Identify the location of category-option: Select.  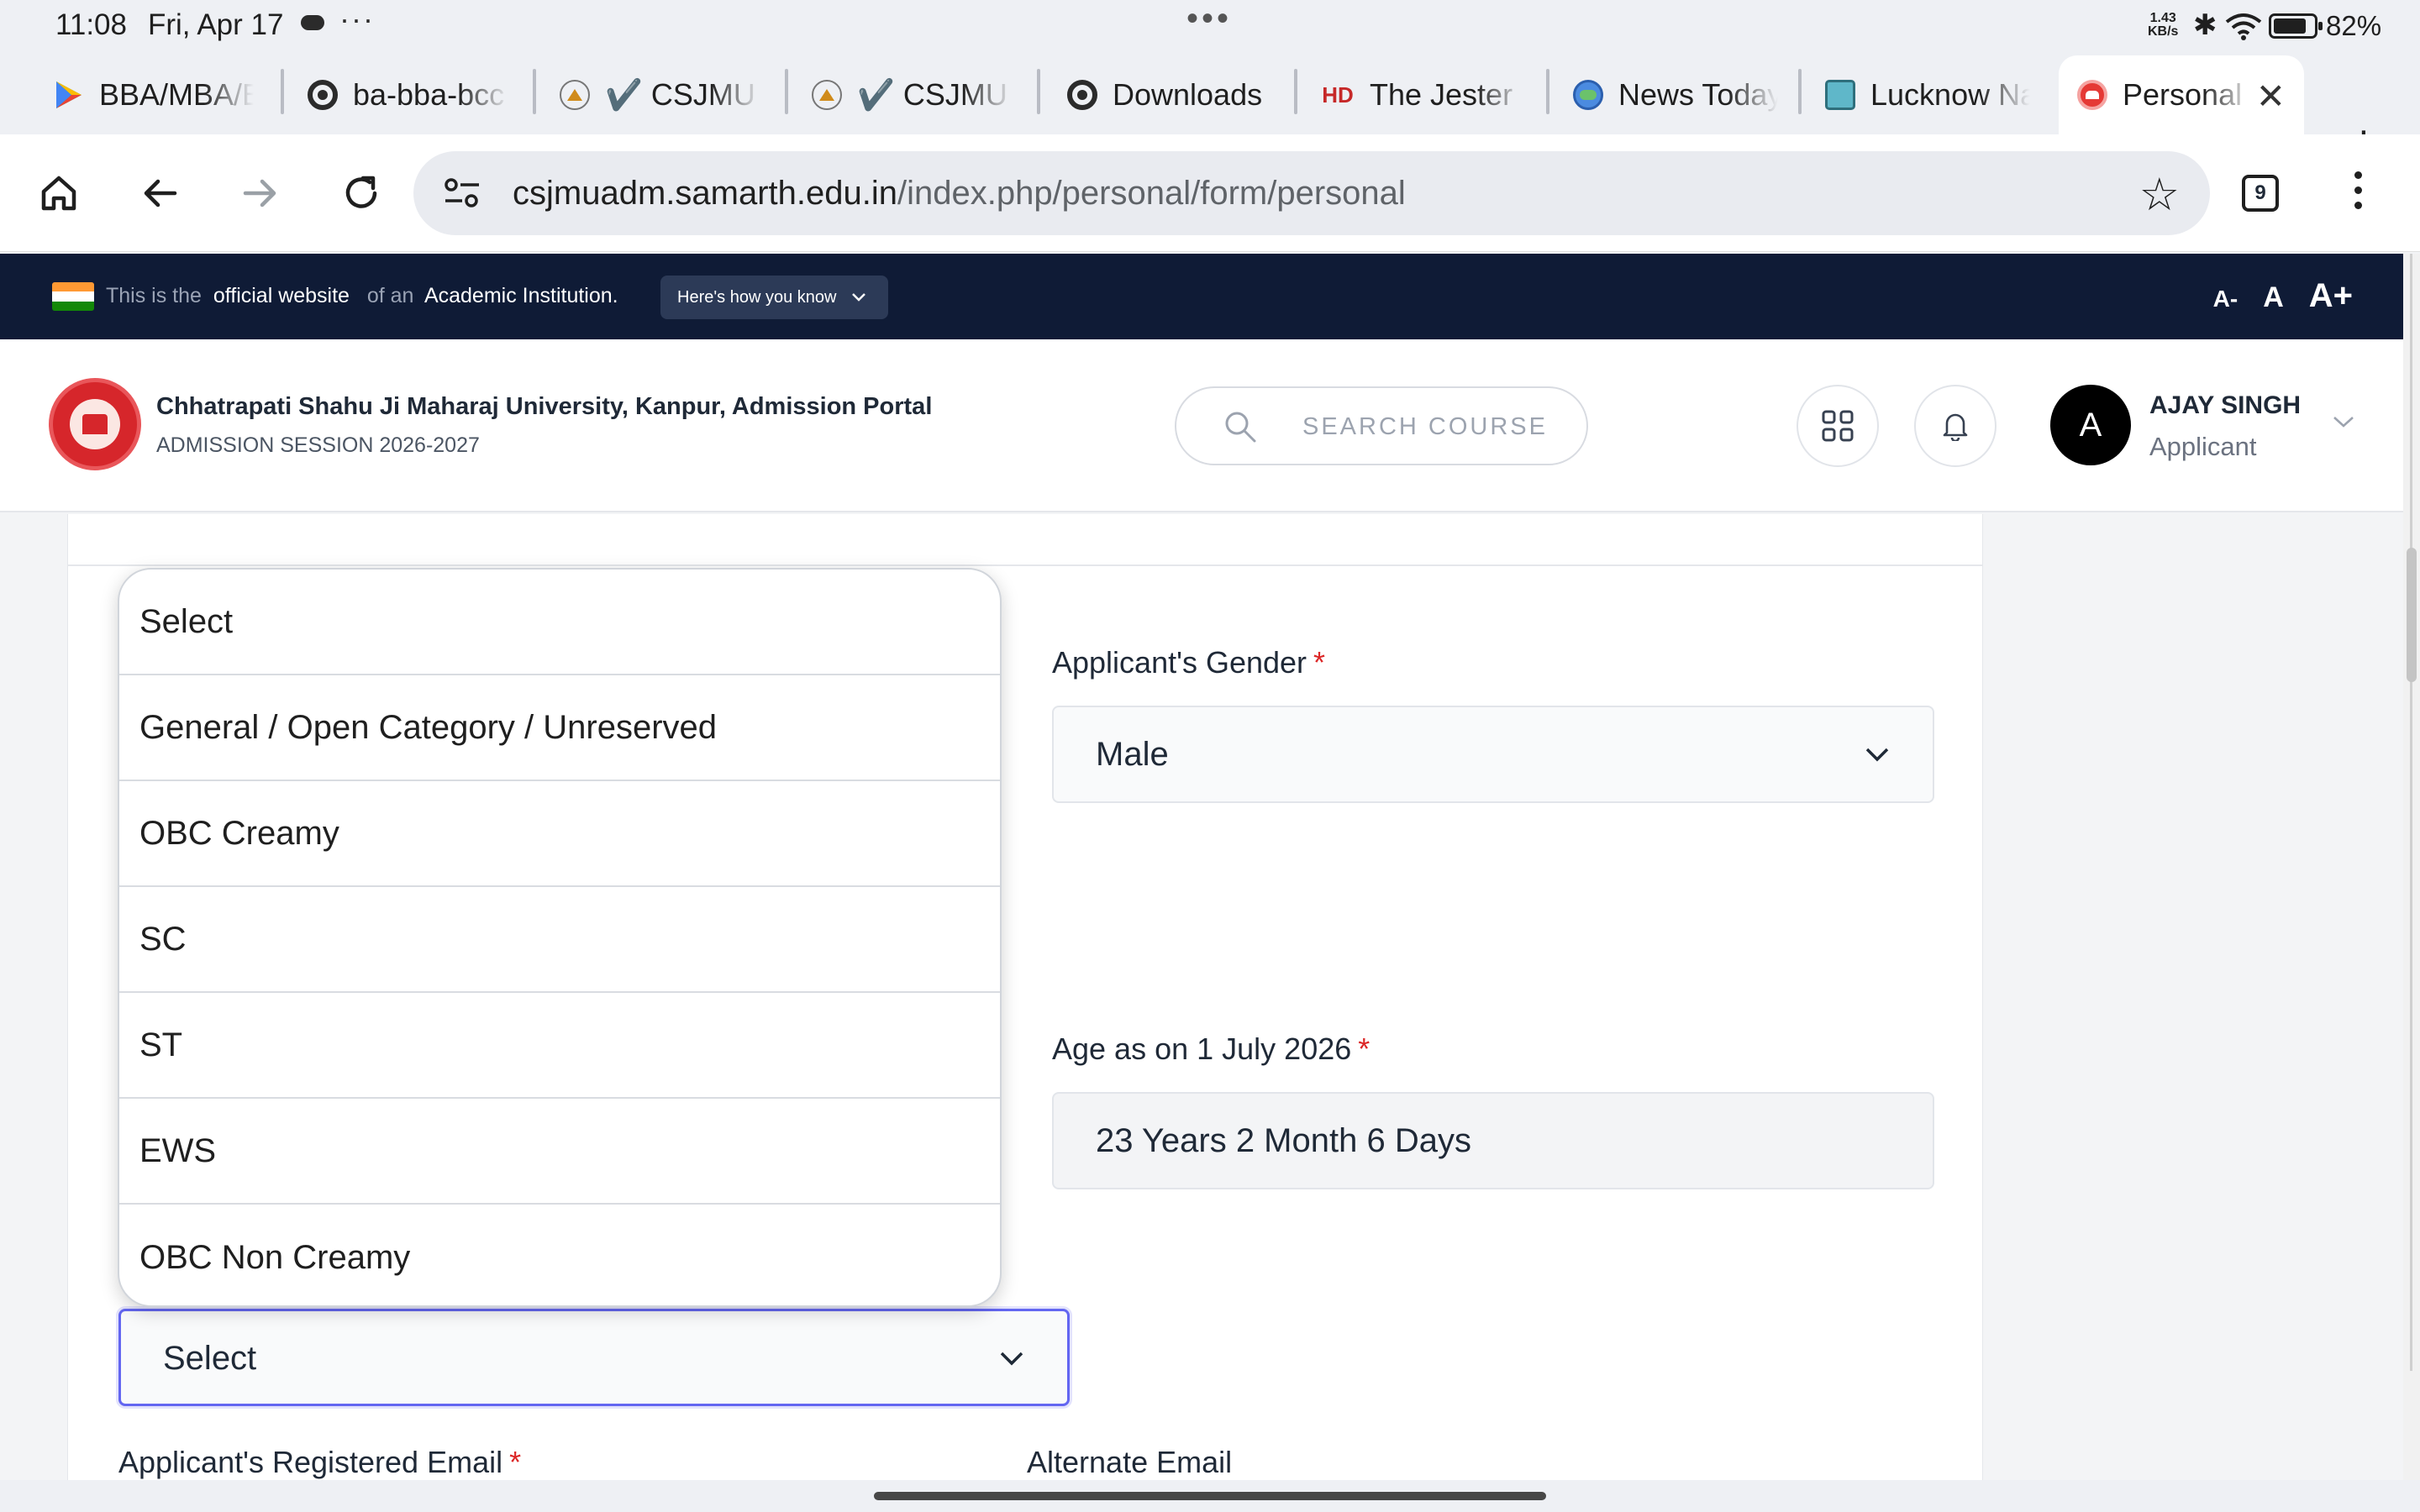
(559, 622).